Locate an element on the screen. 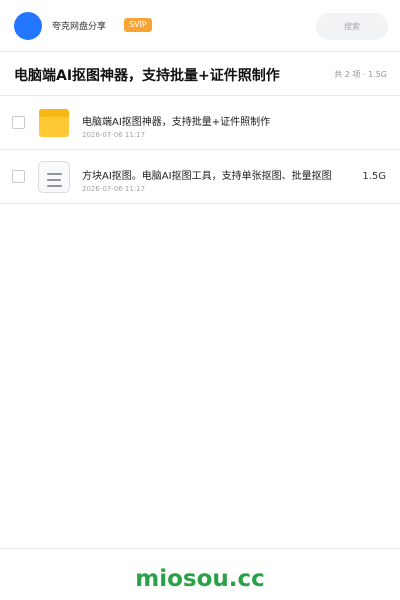 This screenshot has width=400, height=600. site-watermark: miosou.cc is located at coordinates (200, 579).